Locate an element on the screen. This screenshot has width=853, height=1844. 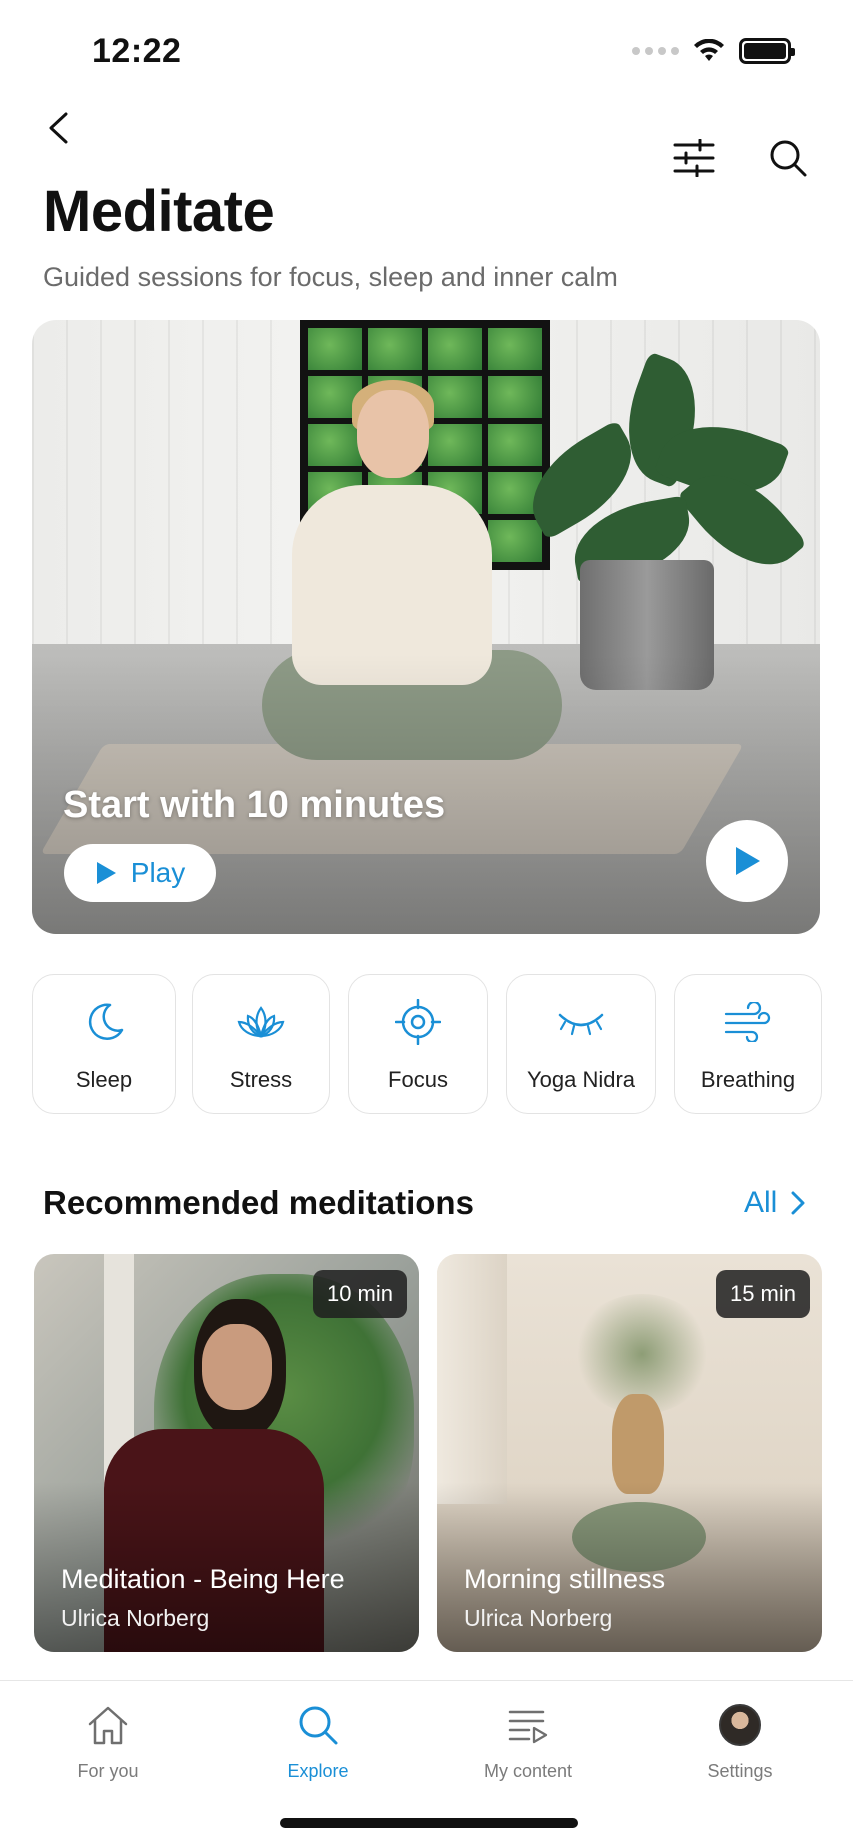
tab-my-content: My content is located at coordinates (528, 1746).